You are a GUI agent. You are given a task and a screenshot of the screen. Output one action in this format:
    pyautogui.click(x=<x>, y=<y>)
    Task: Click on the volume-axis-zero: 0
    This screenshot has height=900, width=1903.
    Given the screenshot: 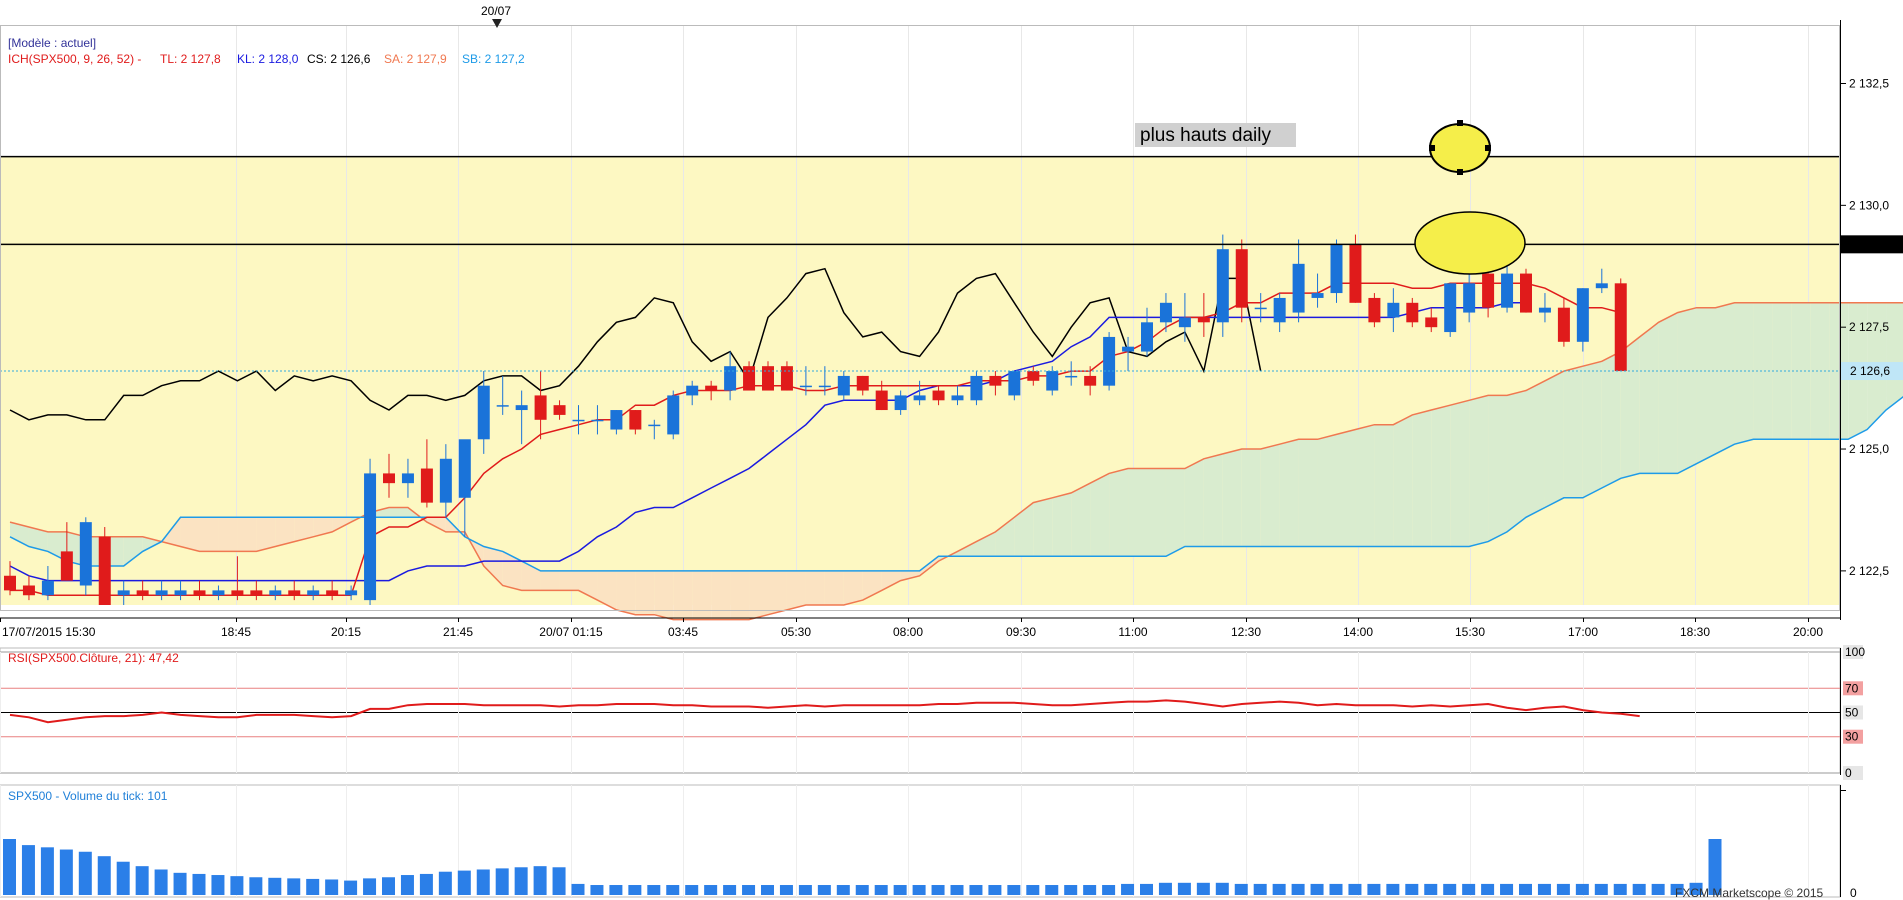 What is the action you would take?
    pyautogui.click(x=1853, y=893)
    